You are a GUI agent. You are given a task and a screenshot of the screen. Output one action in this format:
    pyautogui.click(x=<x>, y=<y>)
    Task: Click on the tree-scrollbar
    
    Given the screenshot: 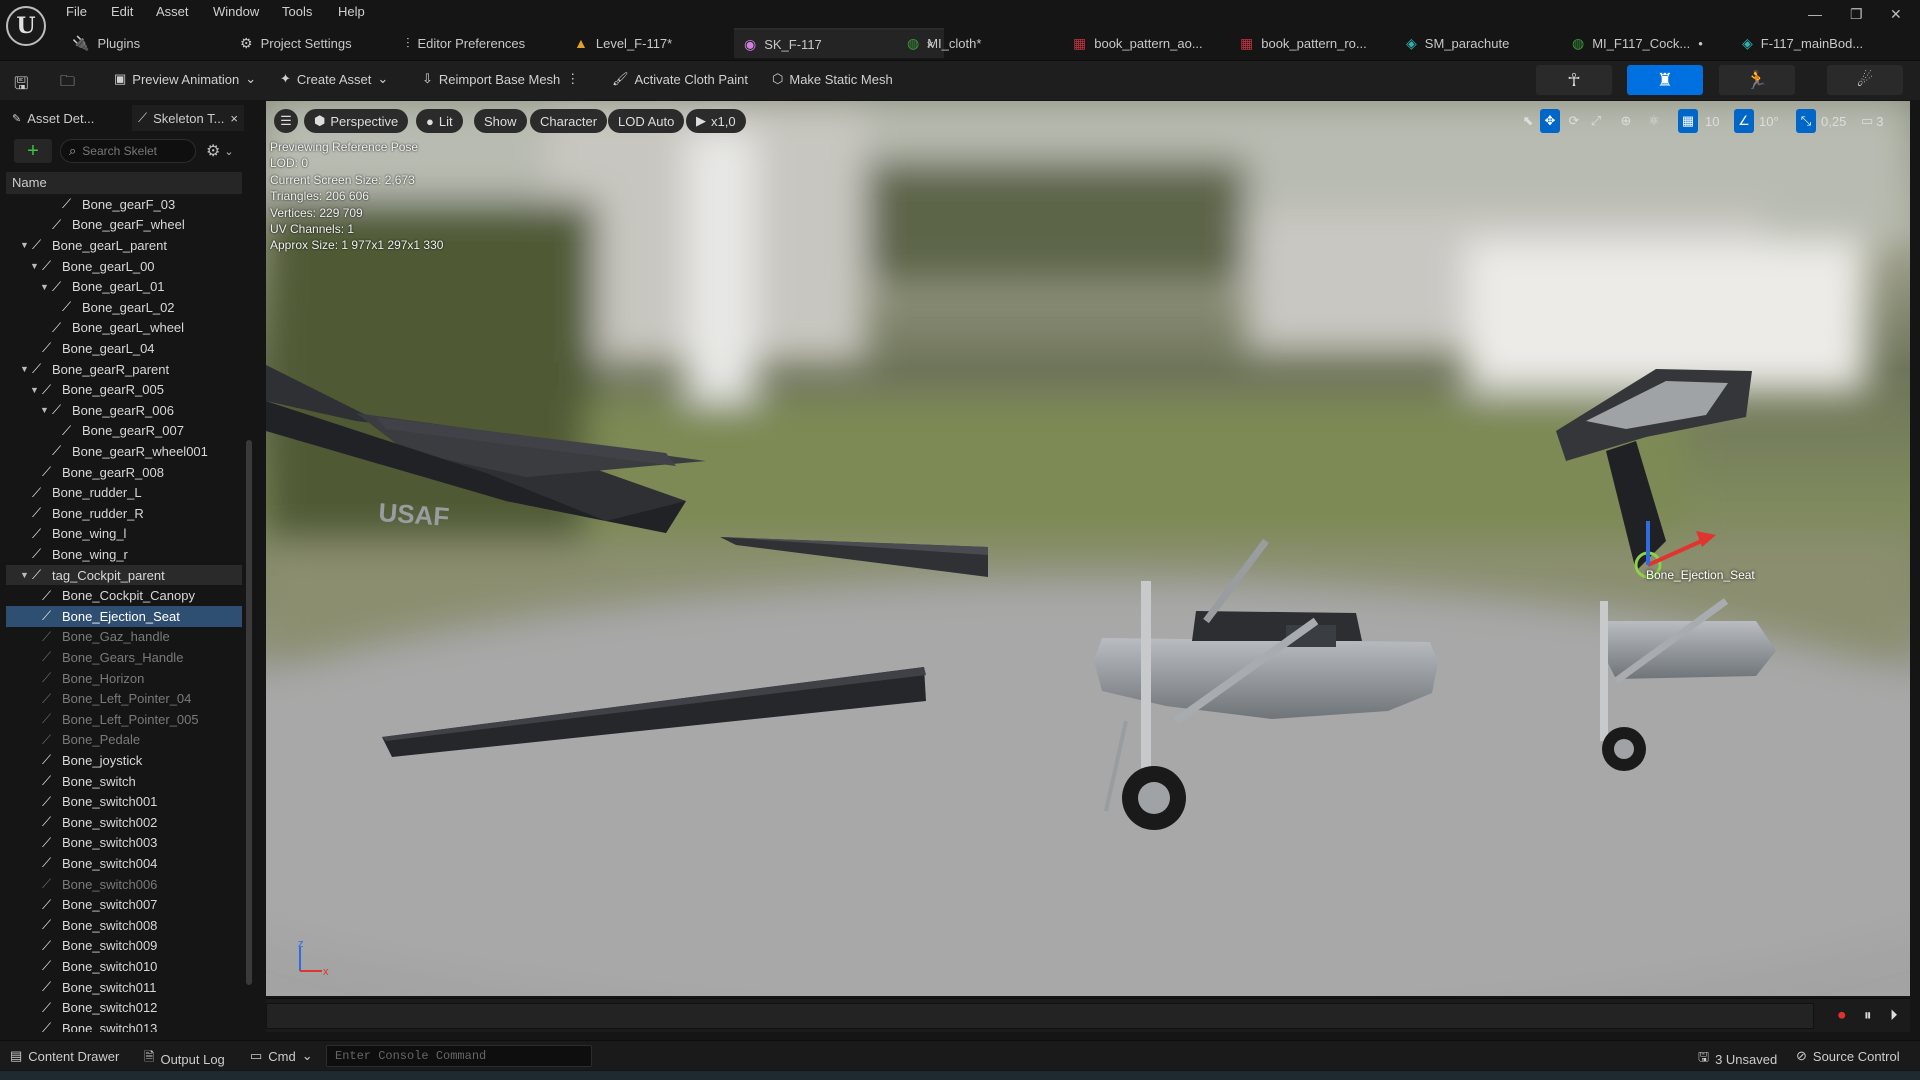 What is the action you would take?
    pyautogui.click(x=249, y=712)
    